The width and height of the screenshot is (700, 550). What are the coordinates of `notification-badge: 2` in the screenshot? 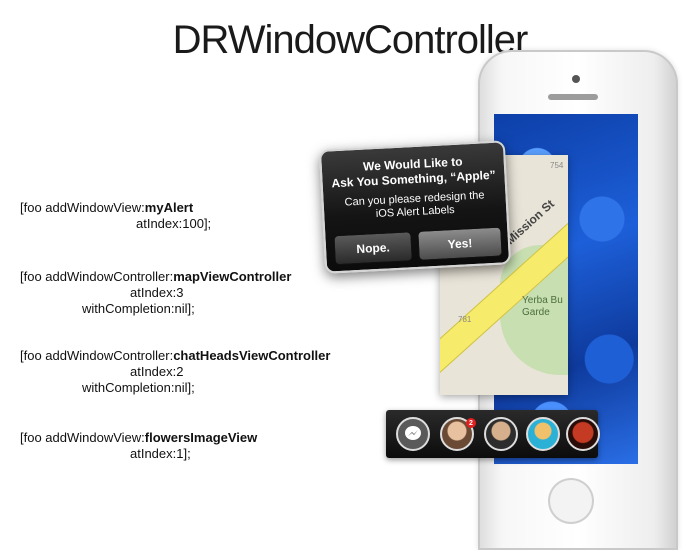 It's located at (471, 423).